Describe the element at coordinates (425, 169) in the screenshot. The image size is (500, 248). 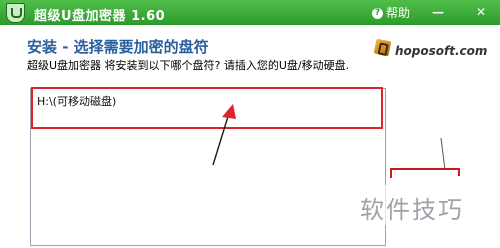
I see `annotation-line` at that location.